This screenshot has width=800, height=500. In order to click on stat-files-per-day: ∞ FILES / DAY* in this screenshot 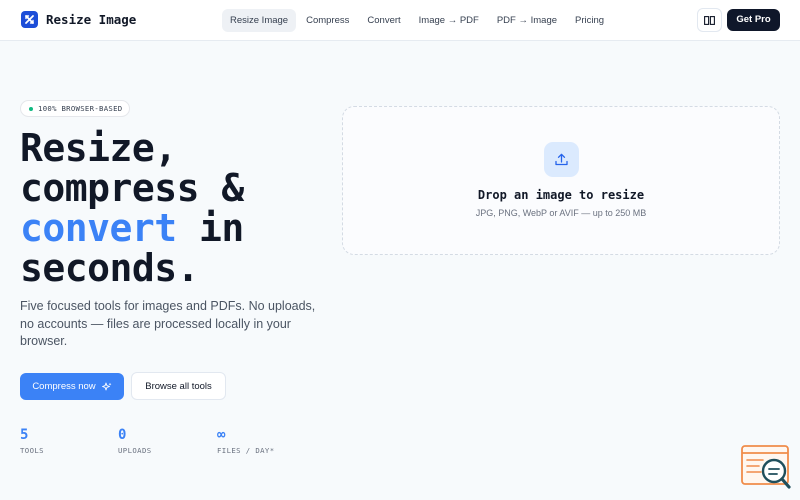, I will do `click(246, 441)`.